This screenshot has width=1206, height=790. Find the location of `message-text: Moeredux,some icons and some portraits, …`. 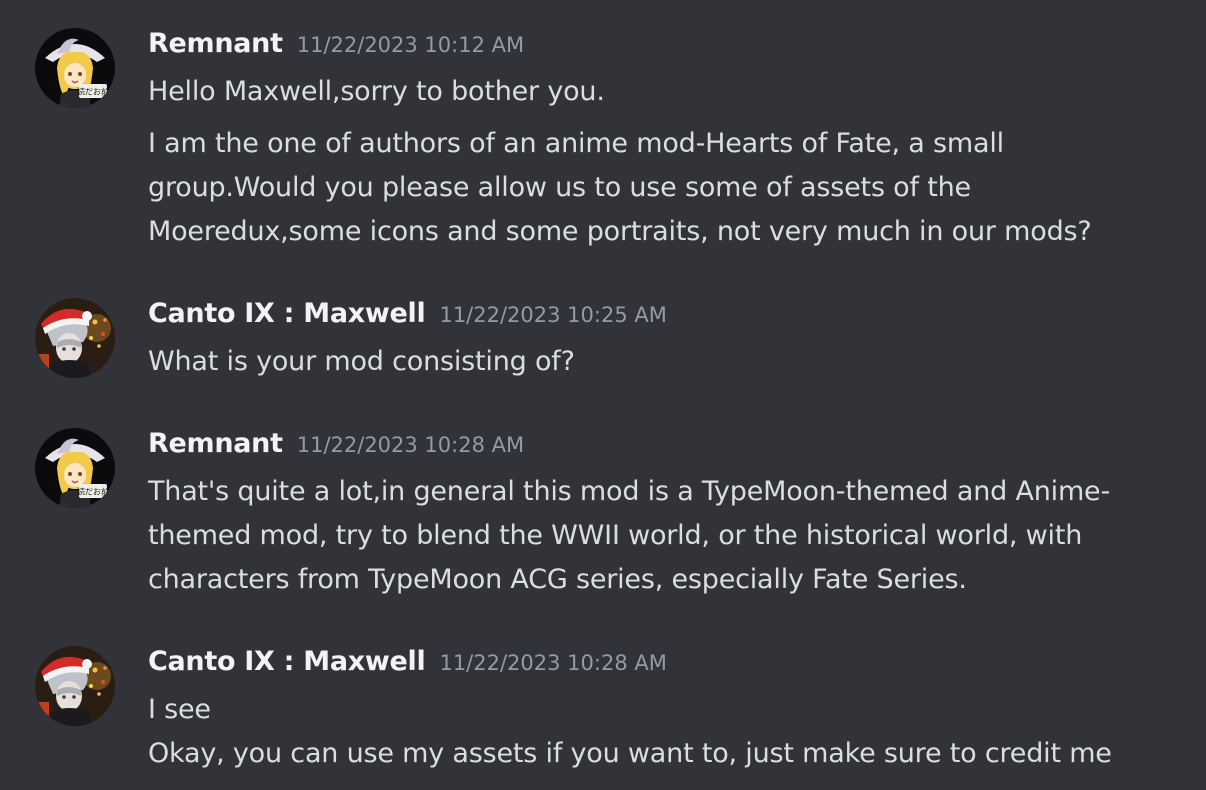

message-text: Moeredux,some icons and some portraits, … is located at coordinates (620, 231).